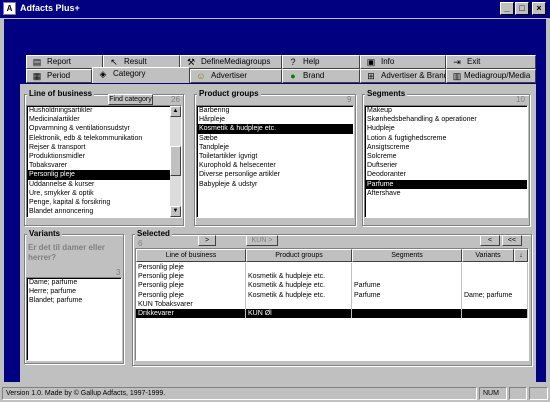 This screenshot has width=550, height=402. I want to click on product-group-item: Sæbe, so click(275, 138).